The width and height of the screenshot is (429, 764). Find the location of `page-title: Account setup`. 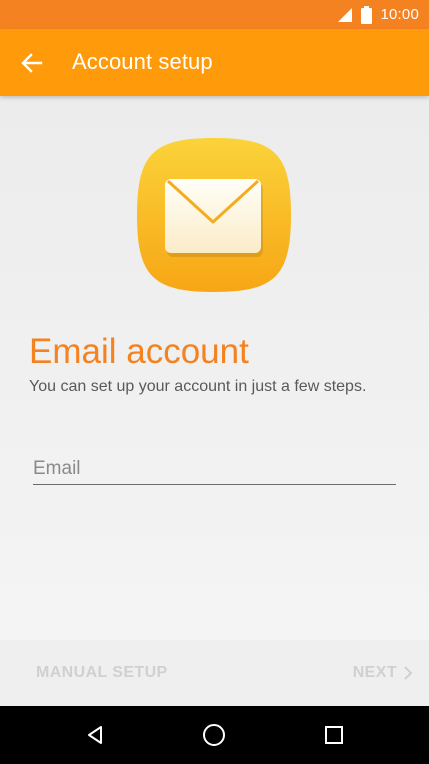

page-title: Account setup is located at coordinates (142, 61).